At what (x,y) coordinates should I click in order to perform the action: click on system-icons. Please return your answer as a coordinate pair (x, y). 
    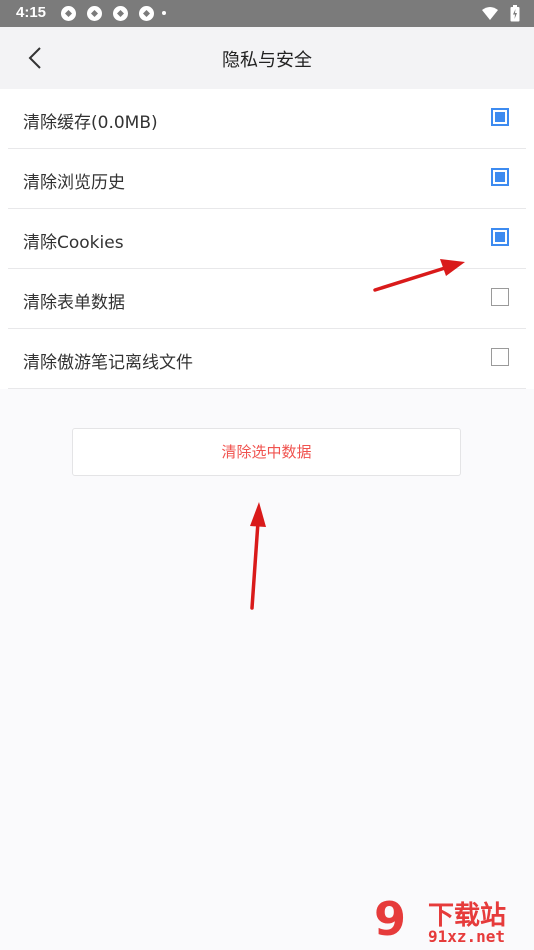
    Looking at the image, I should click on (497, 13).